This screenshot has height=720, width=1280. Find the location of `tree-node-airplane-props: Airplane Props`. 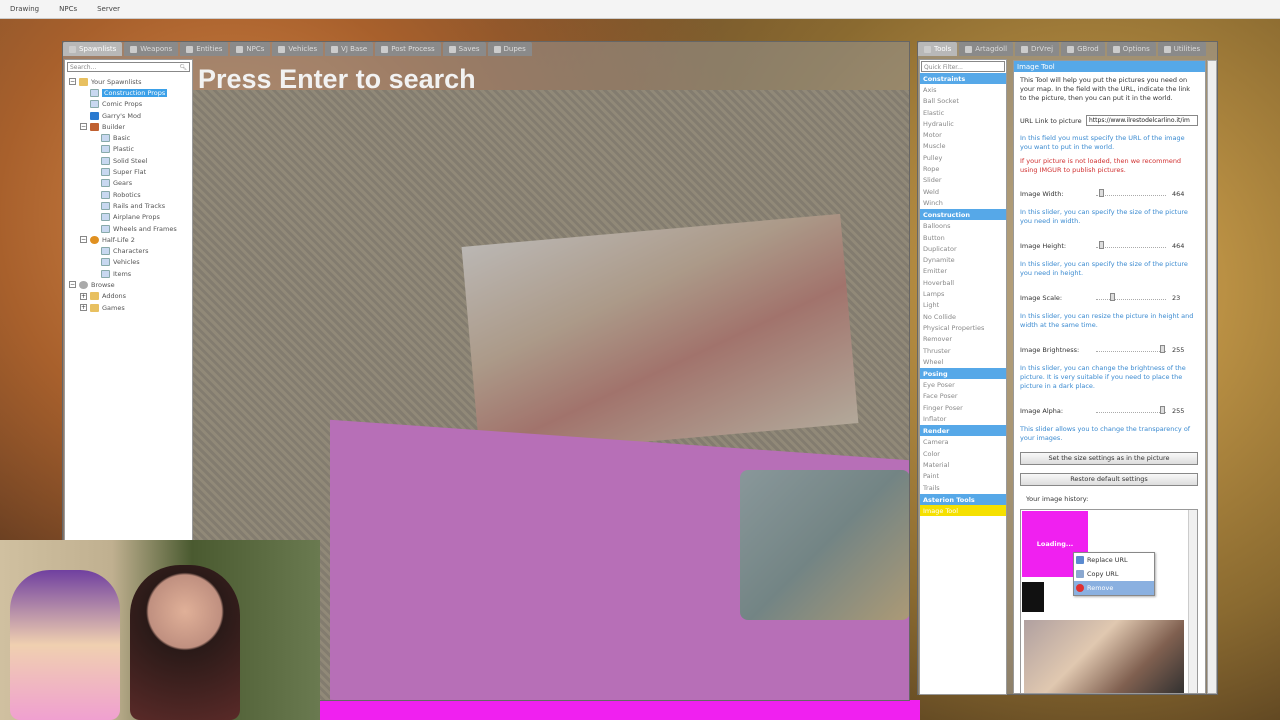

tree-node-airplane-props: Airplane Props is located at coordinates (128, 217).